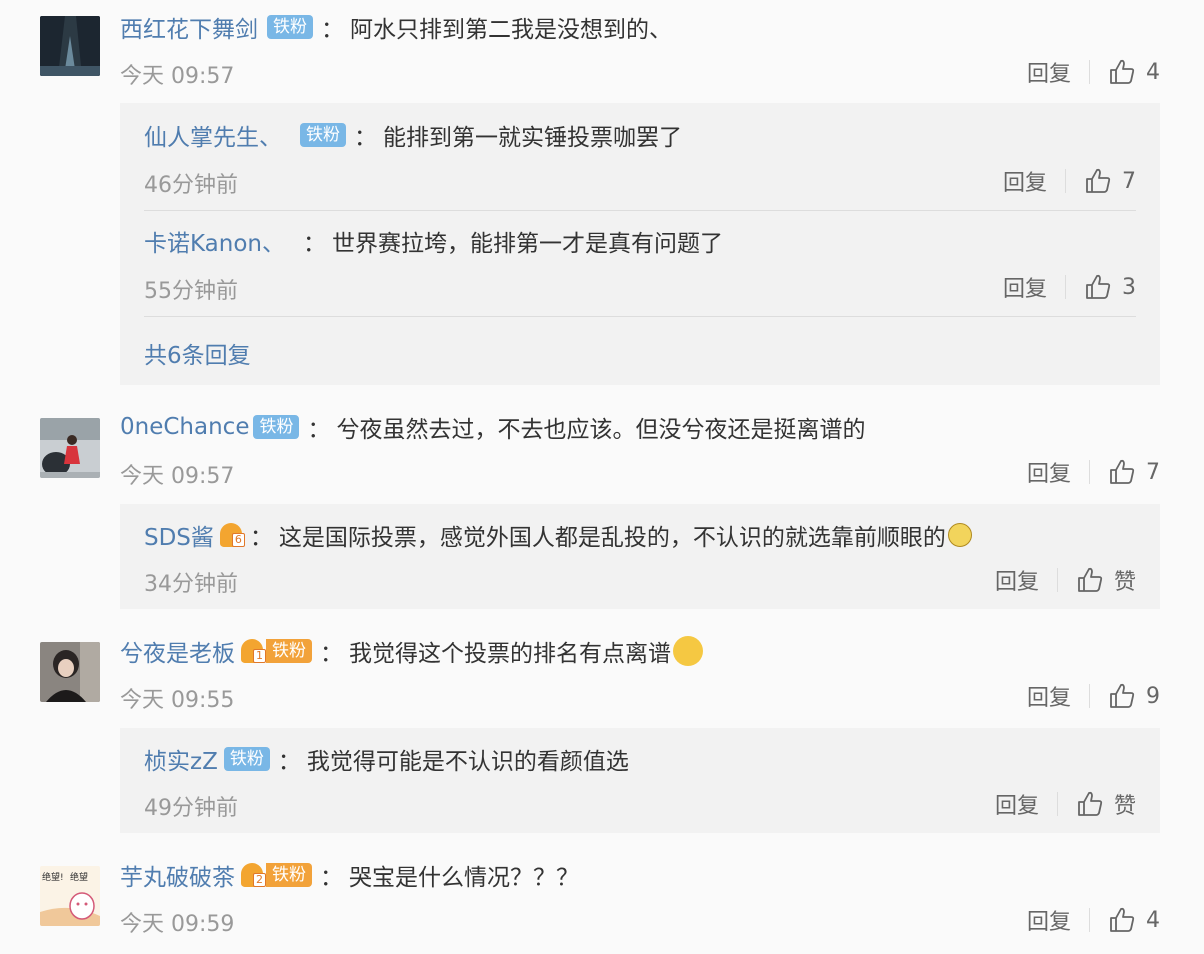 Image resolution: width=1204 pixels, height=954 pixels. I want to click on username-link: SDS酱, so click(179, 535).